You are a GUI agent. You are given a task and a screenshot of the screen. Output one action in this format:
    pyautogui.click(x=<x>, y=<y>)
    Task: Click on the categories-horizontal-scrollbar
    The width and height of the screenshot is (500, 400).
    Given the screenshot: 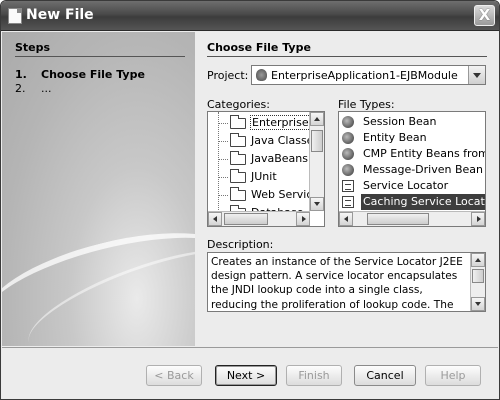 What is the action you would take?
    pyautogui.click(x=259, y=218)
    